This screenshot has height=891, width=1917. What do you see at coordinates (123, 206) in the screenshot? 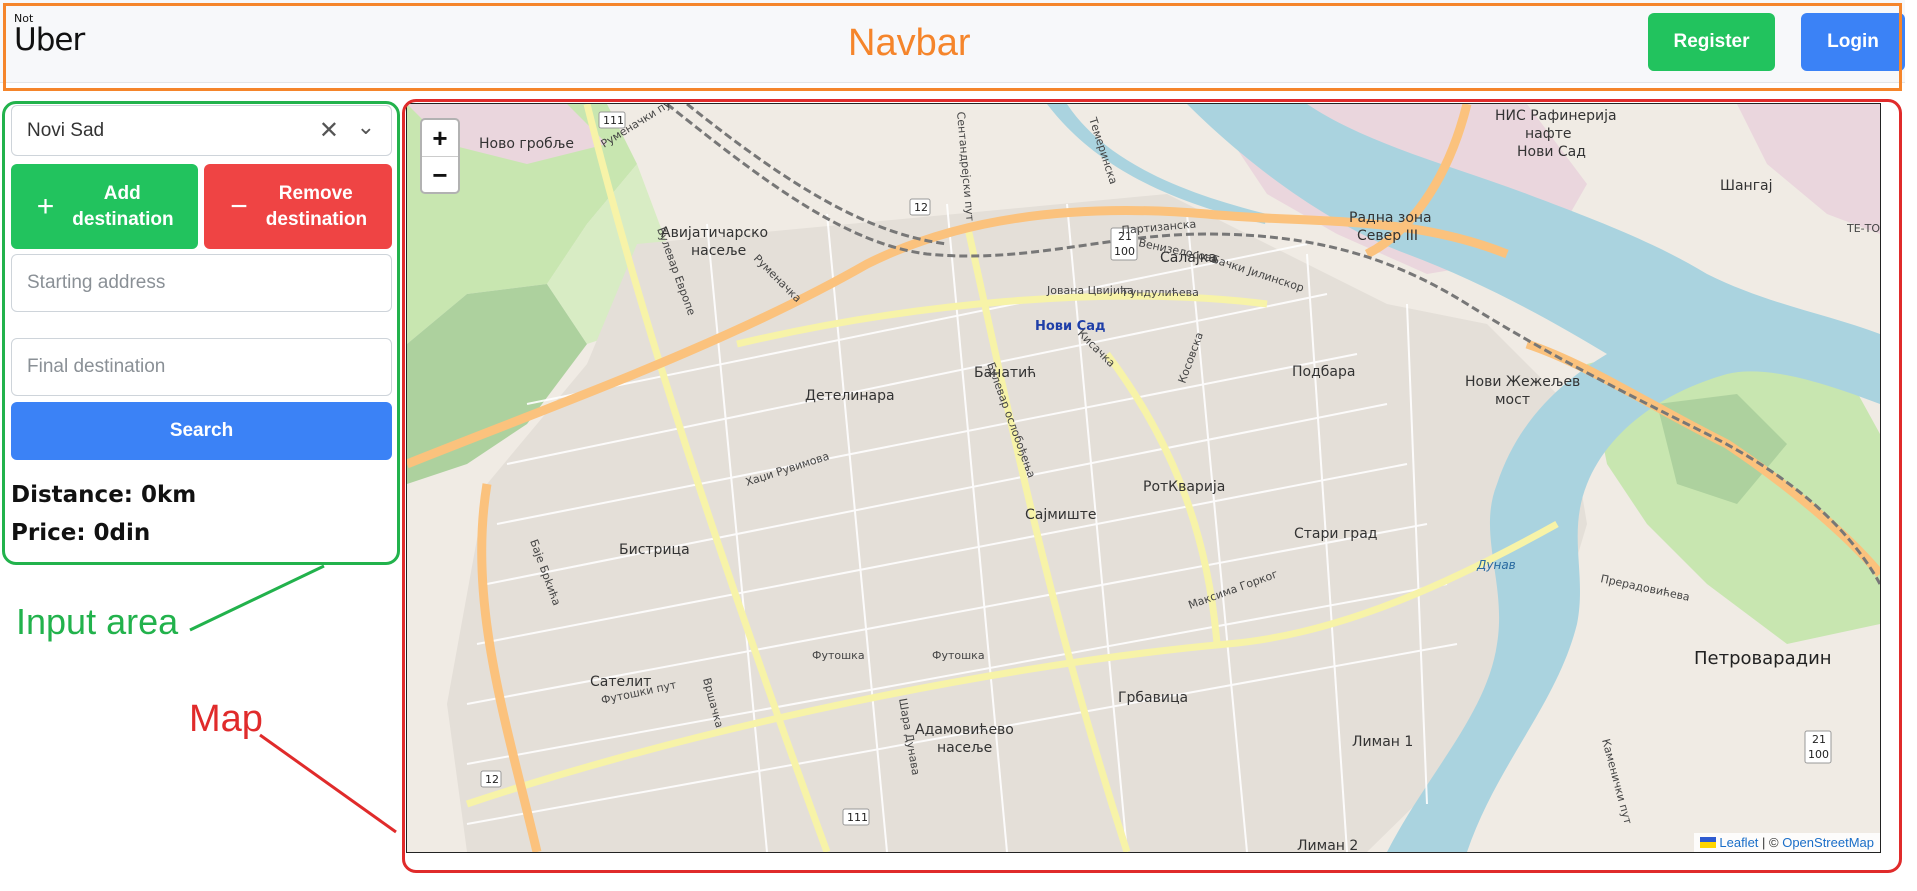
I see `add-destination-label: Add destination` at bounding box center [123, 206].